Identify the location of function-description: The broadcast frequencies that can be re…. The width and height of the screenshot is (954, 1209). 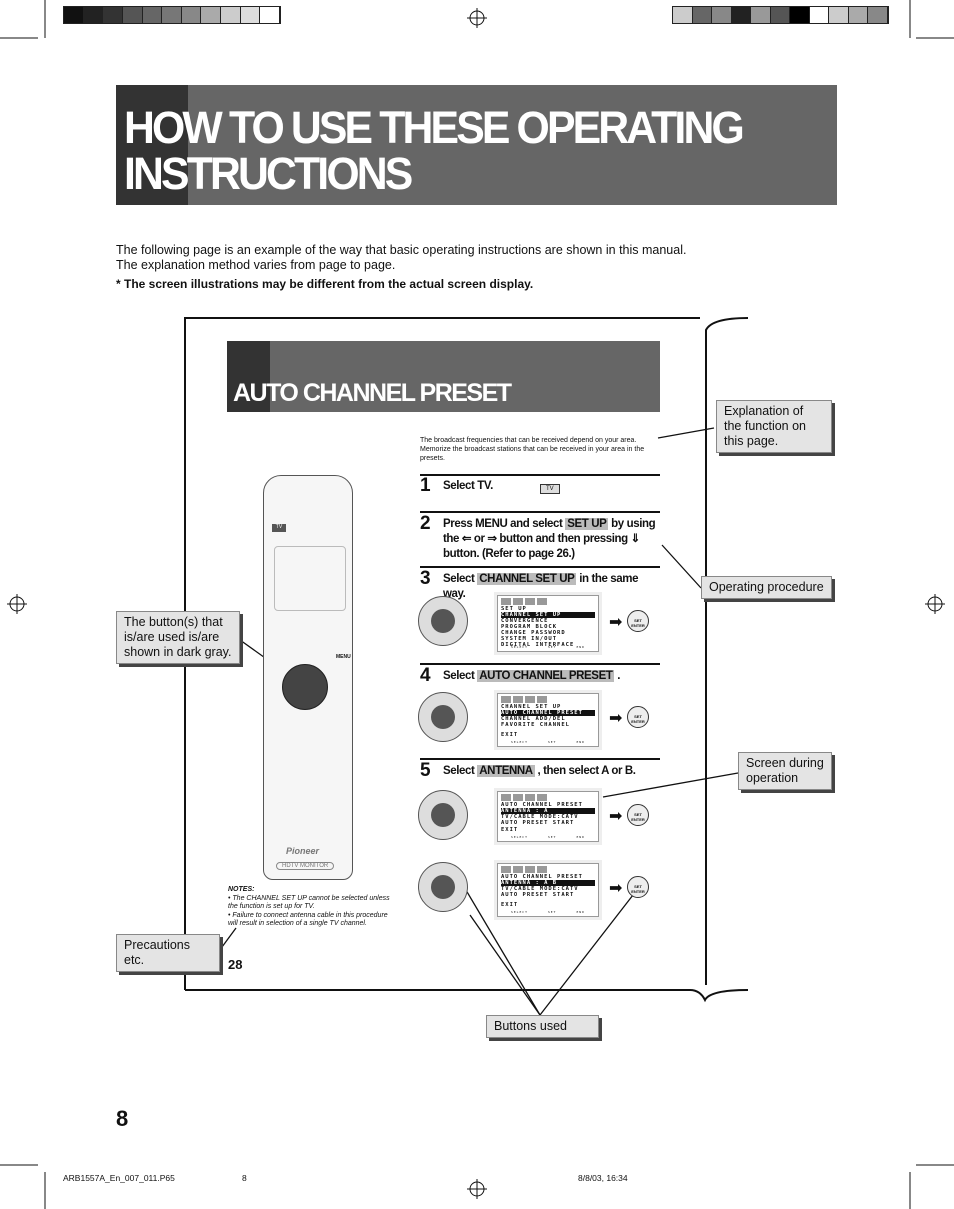
(532, 449).